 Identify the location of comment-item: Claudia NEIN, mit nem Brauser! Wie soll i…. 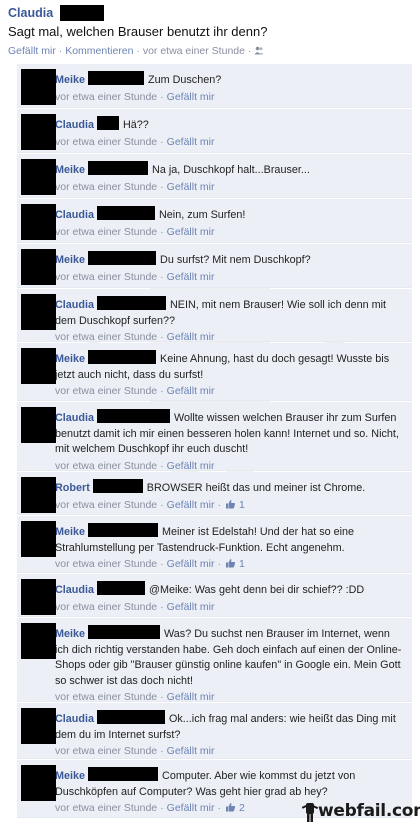
(214, 316).